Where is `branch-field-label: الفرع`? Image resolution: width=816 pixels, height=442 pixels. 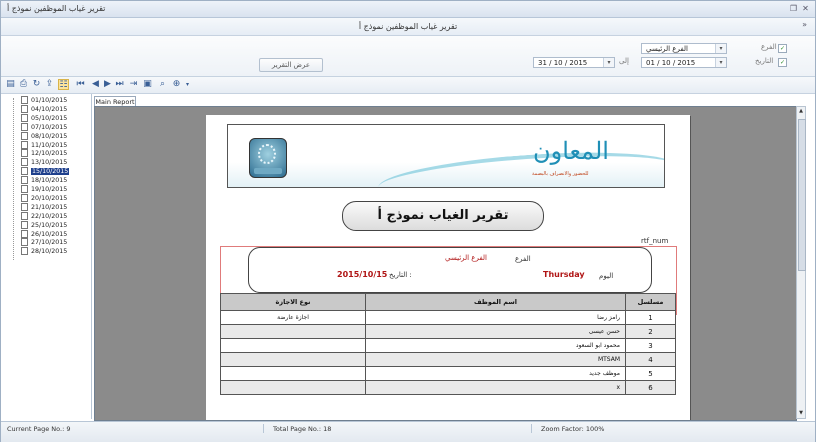
branch-field-label: الفرع is located at coordinates (523, 259).